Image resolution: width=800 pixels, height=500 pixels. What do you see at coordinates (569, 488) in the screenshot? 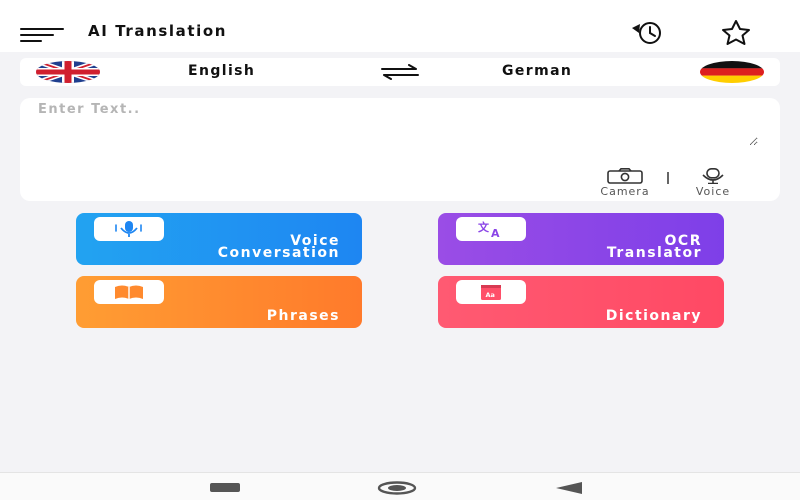
I see `back-triangle-icon` at bounding box center [569, 488].